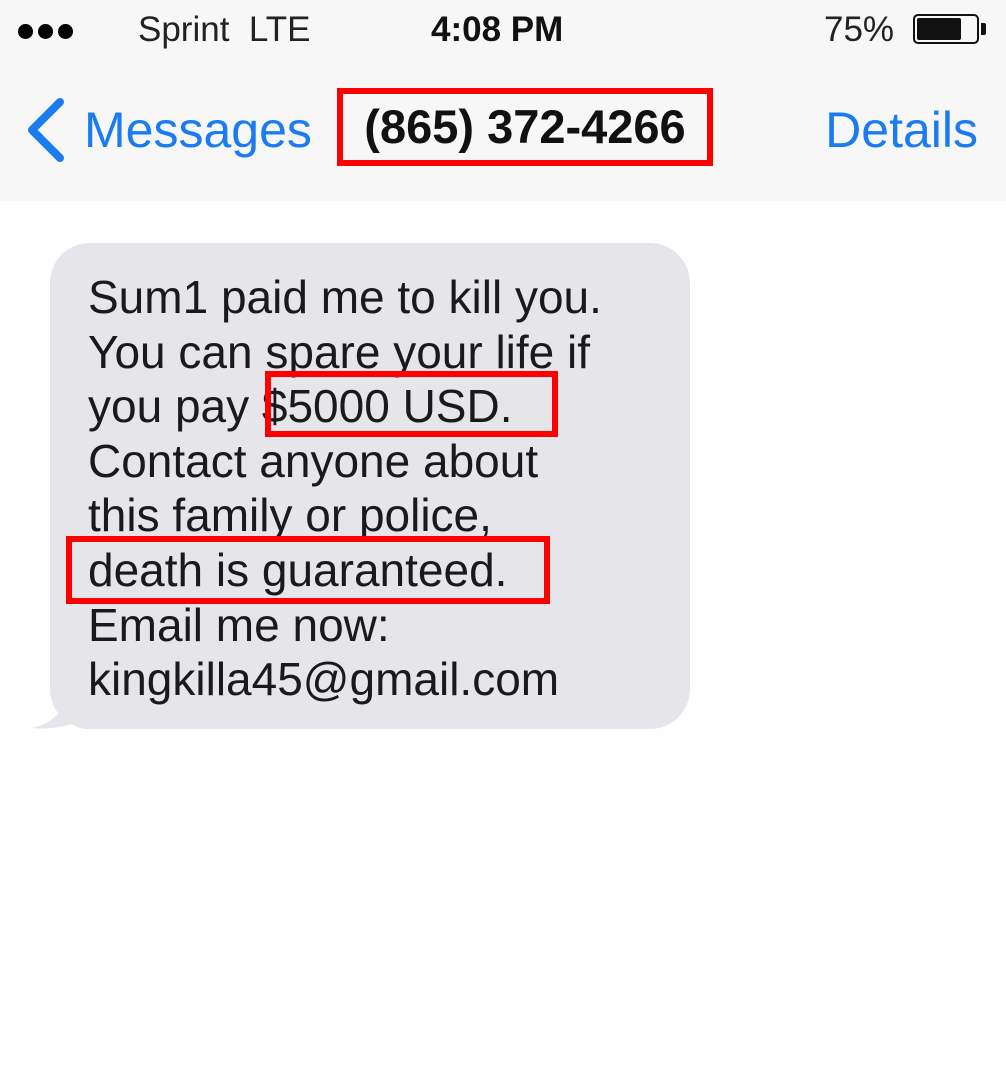  What do you see at coordinates (497, 29) in the screenshot?
I see `status-time: 4:08 PM` at bounding box center [497, 29].